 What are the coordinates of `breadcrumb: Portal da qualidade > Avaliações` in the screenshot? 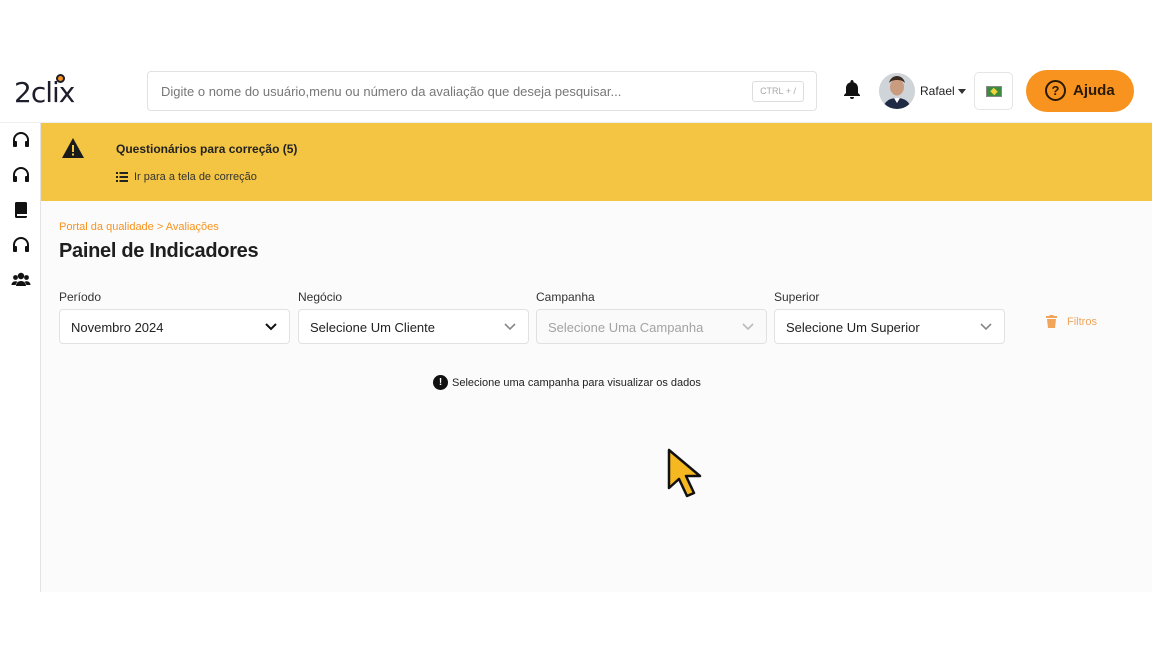 It's located at (139, 227).